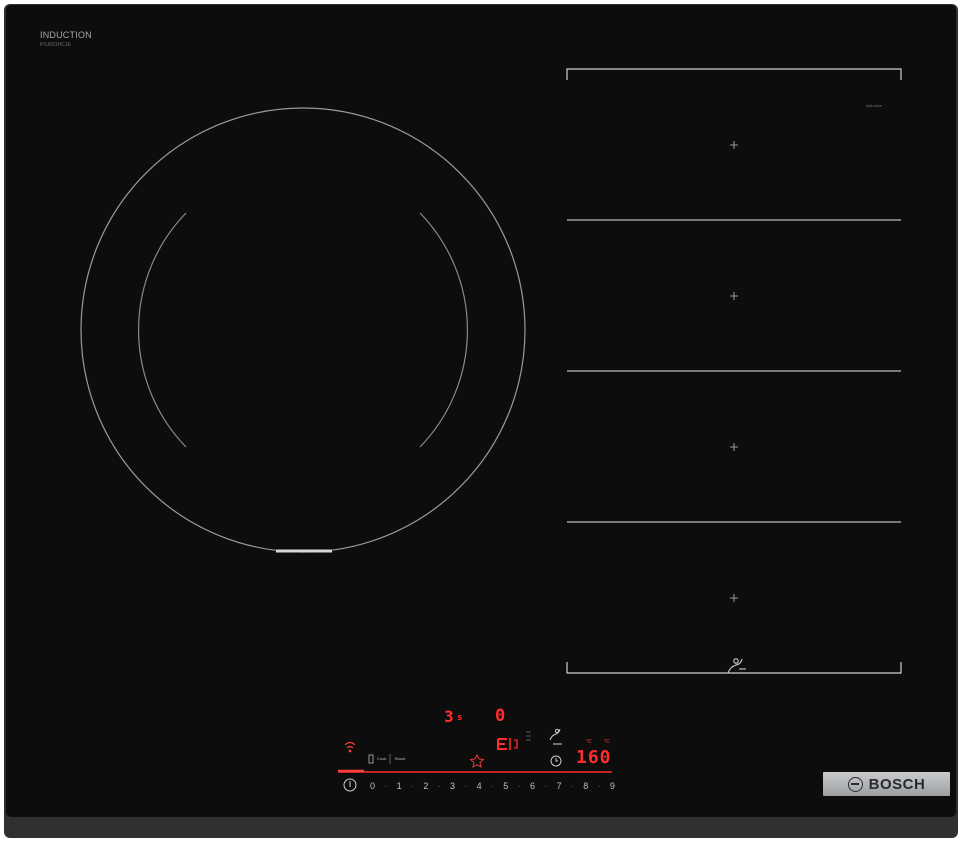  What do you see at coordinates (585, 786) in the screenshot?
I see `power-level-8: 8` at bounding box center [585, 786].